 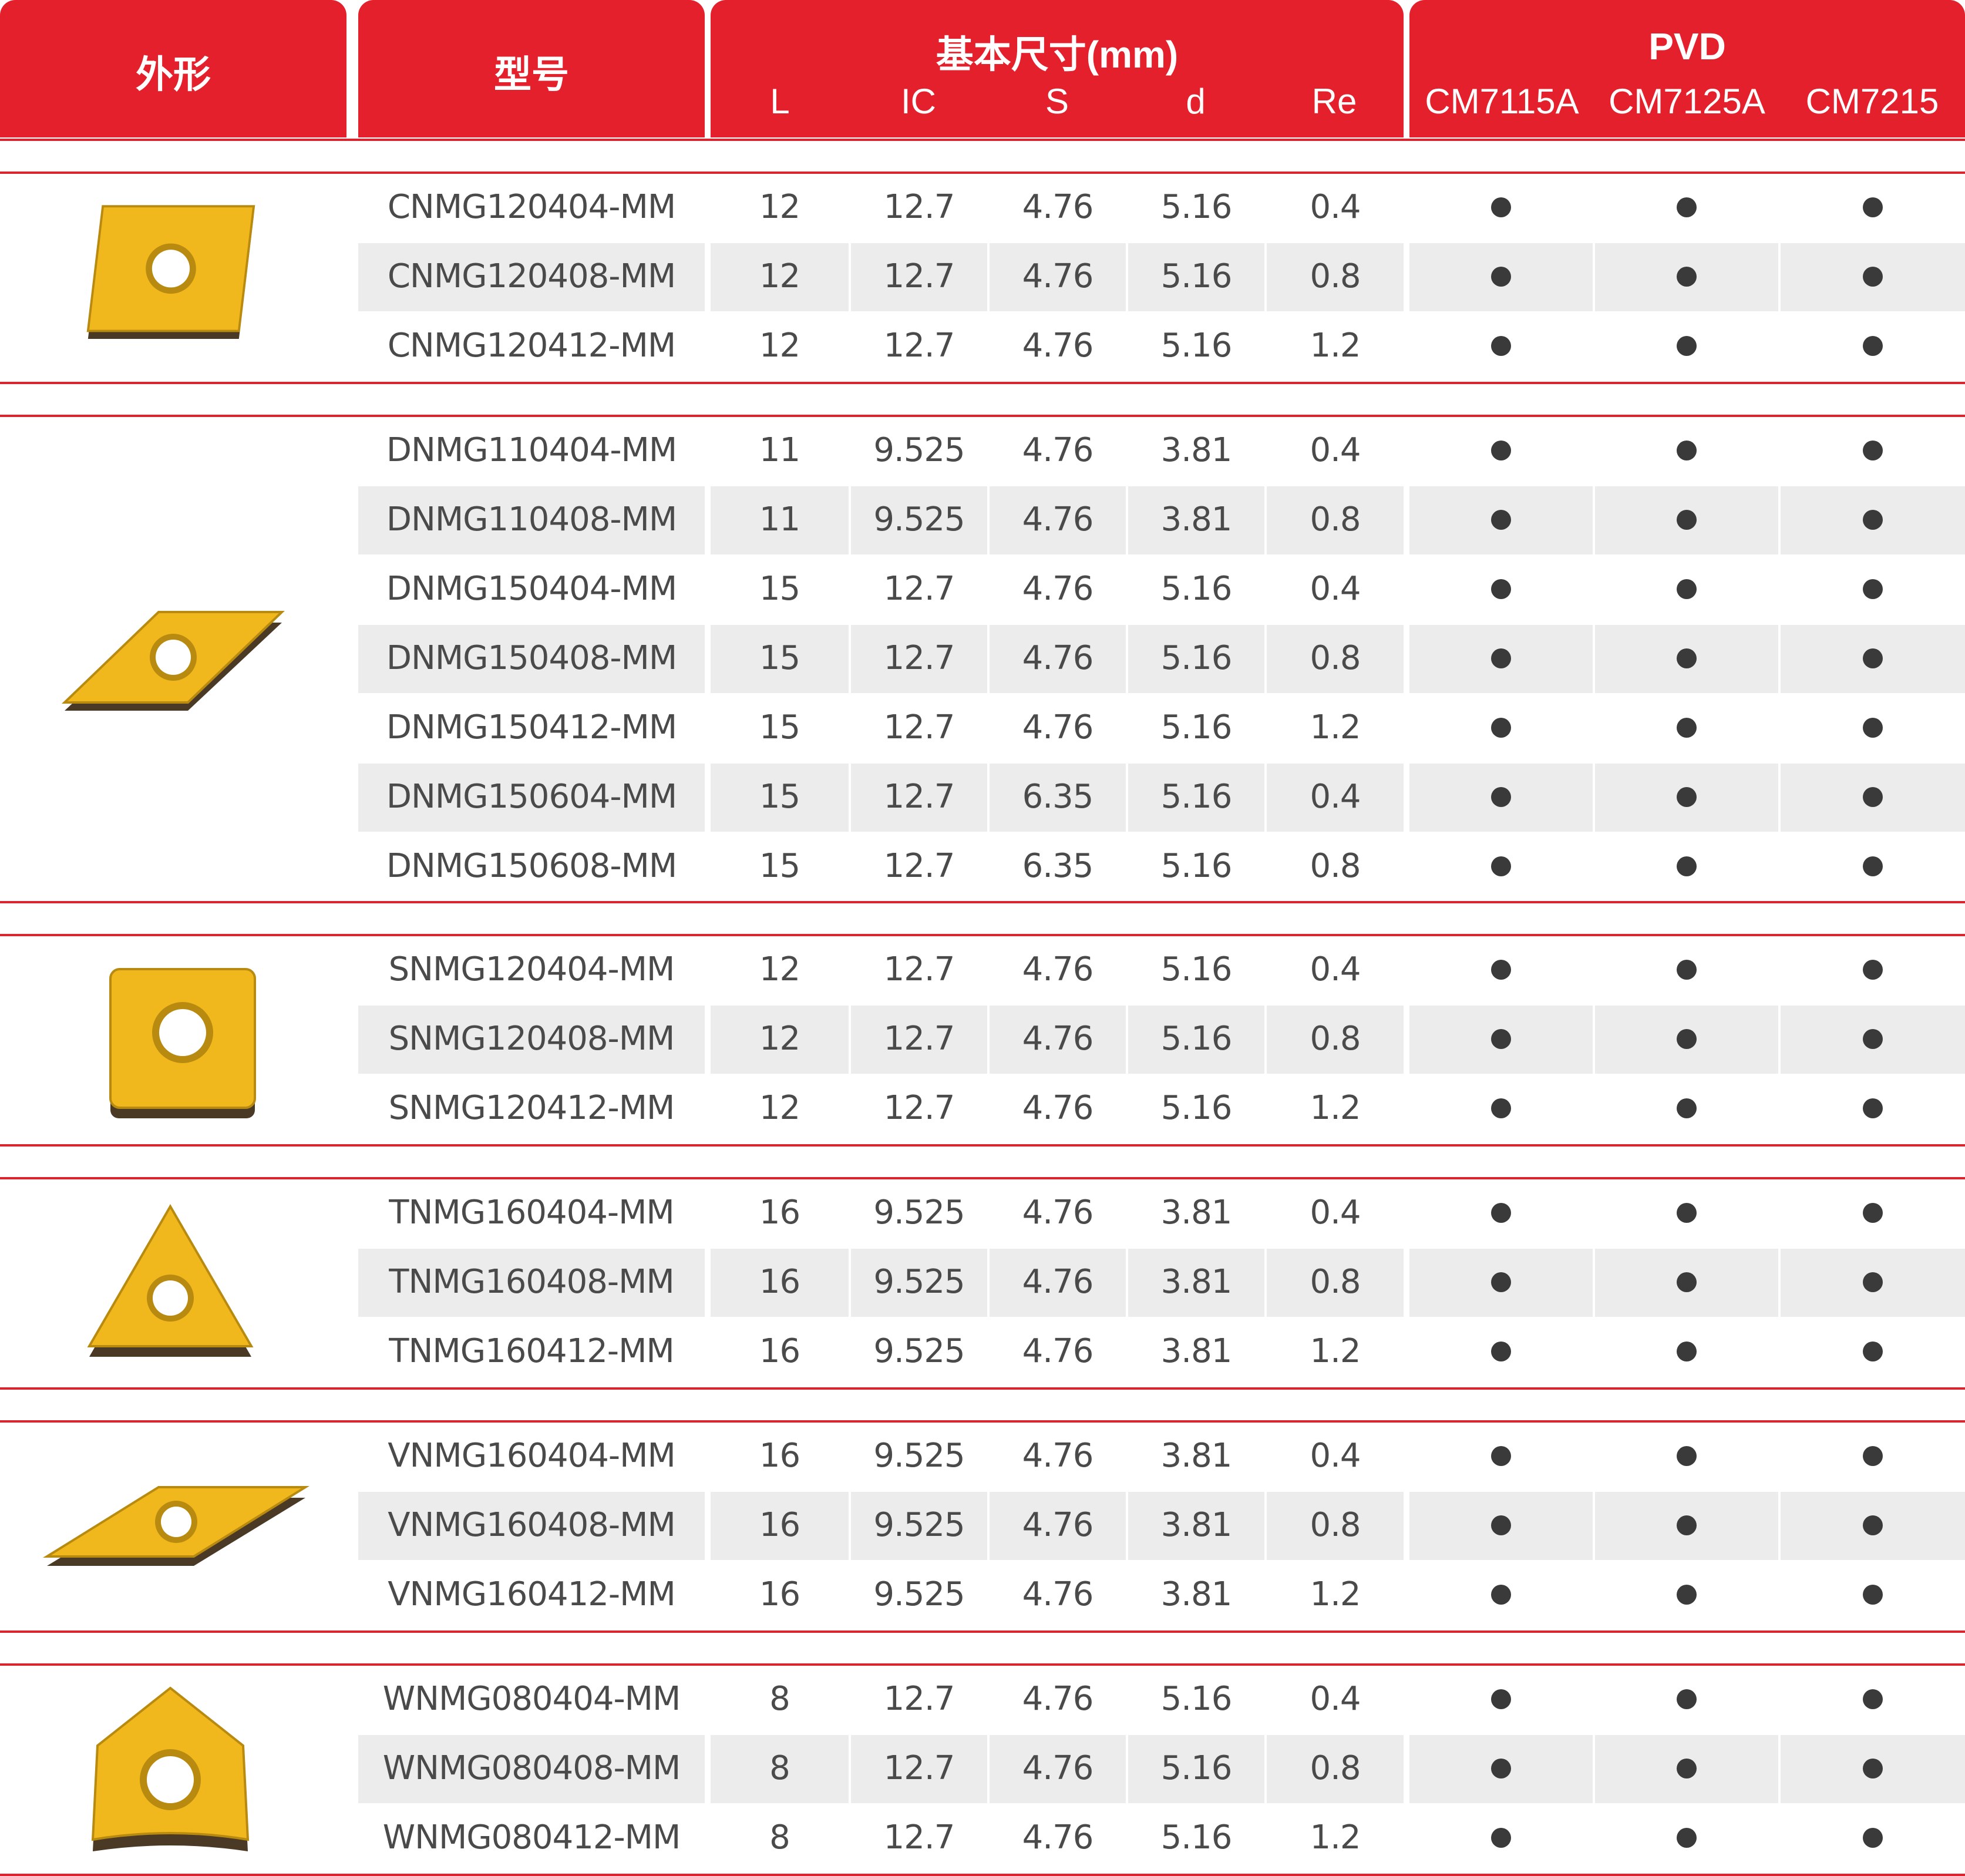 I want to click on model-cell: DNMG150404-MM, so click(x=531, y=589).